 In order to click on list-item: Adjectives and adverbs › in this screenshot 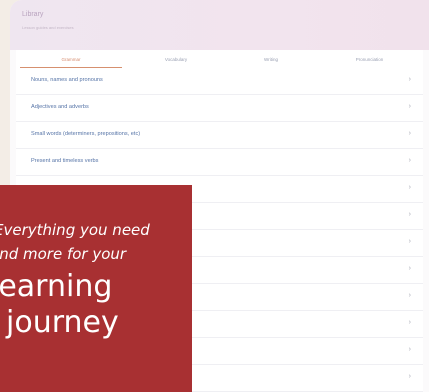, I will do `click(219, 108)`.